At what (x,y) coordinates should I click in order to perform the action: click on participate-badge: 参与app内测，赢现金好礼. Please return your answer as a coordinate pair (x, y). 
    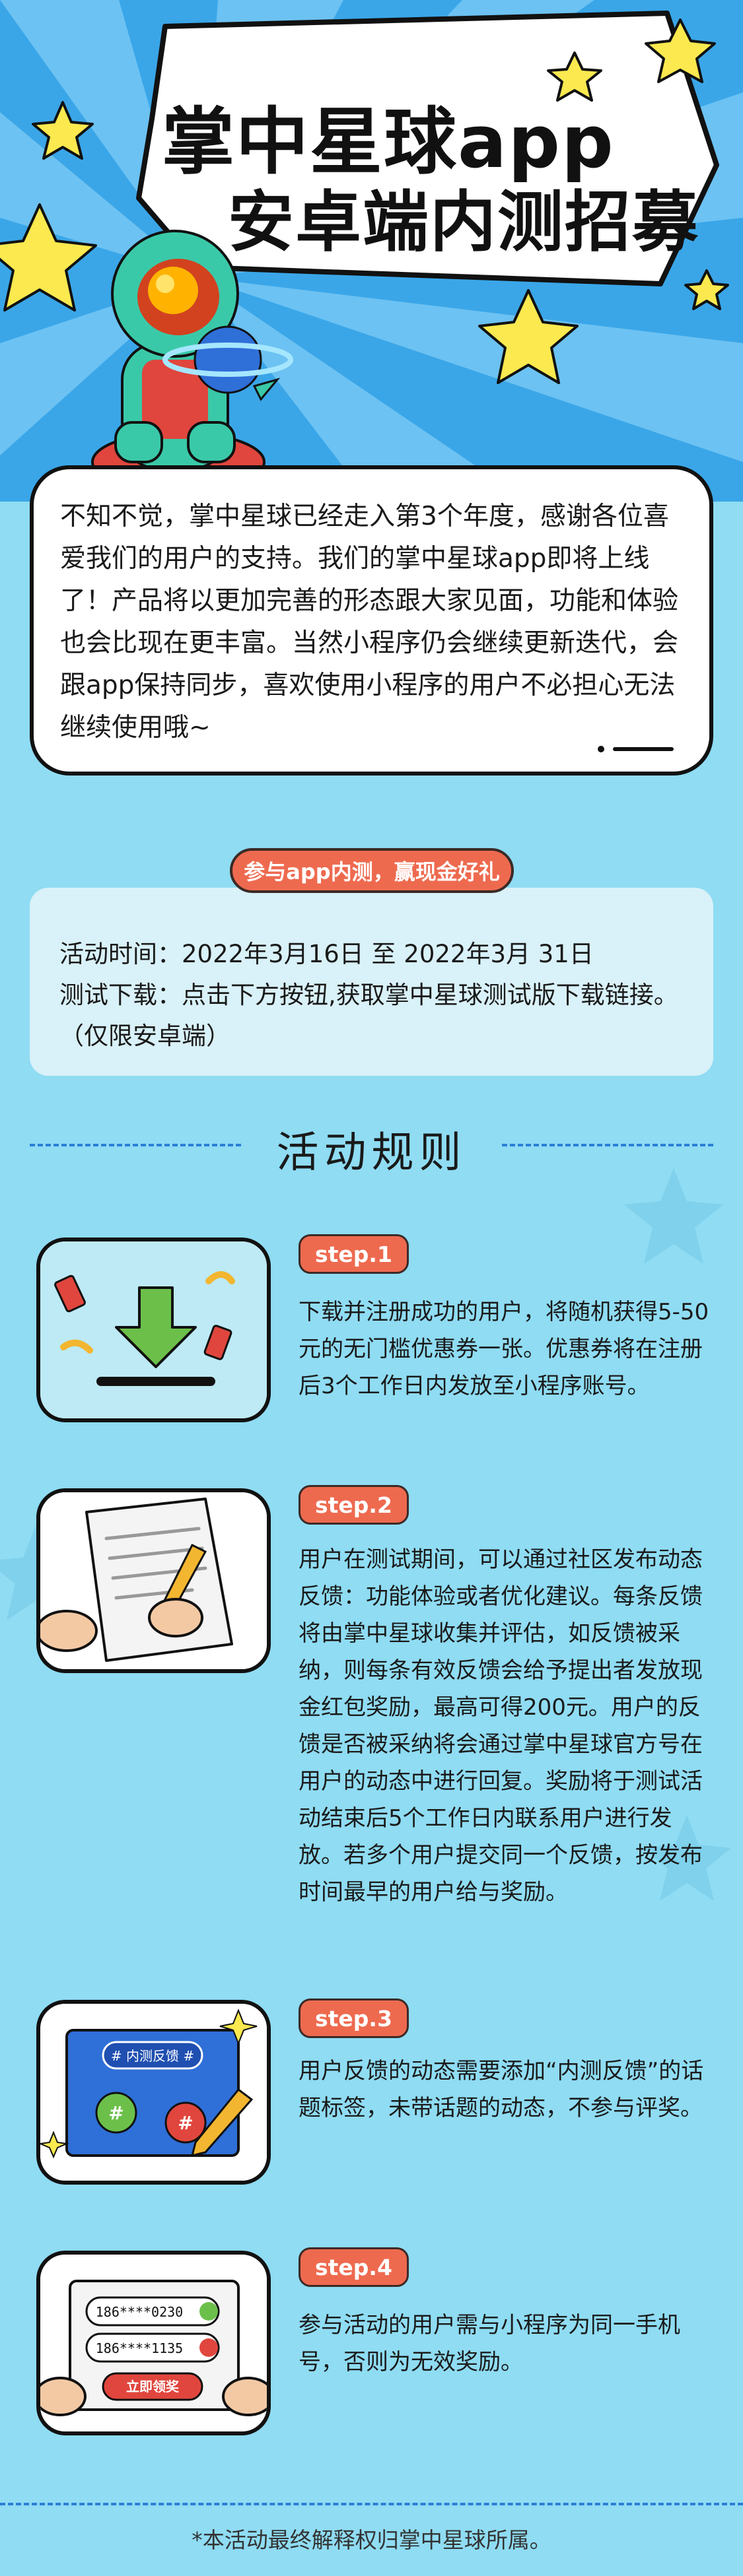
    Looking at the image, I should click on (372, 870).